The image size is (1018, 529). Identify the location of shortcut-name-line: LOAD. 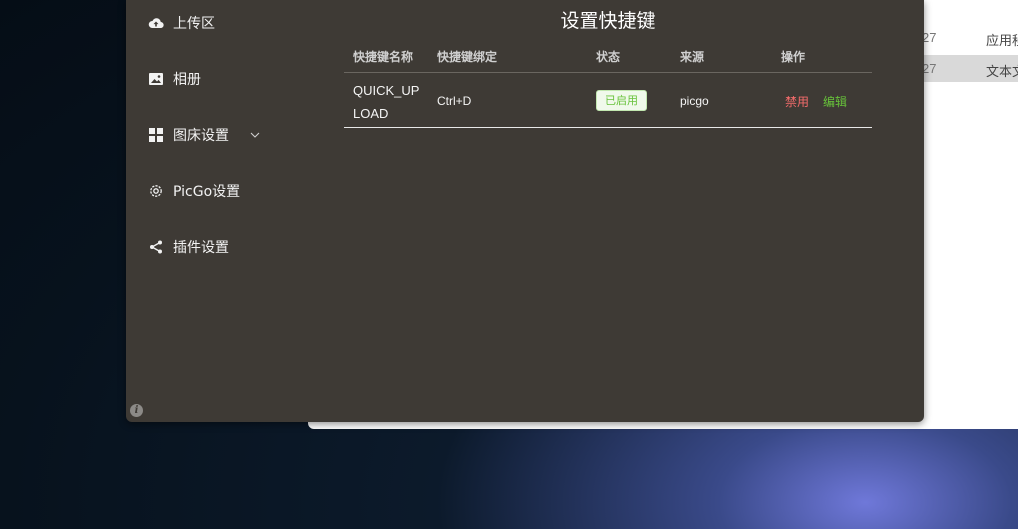
(371, 113).